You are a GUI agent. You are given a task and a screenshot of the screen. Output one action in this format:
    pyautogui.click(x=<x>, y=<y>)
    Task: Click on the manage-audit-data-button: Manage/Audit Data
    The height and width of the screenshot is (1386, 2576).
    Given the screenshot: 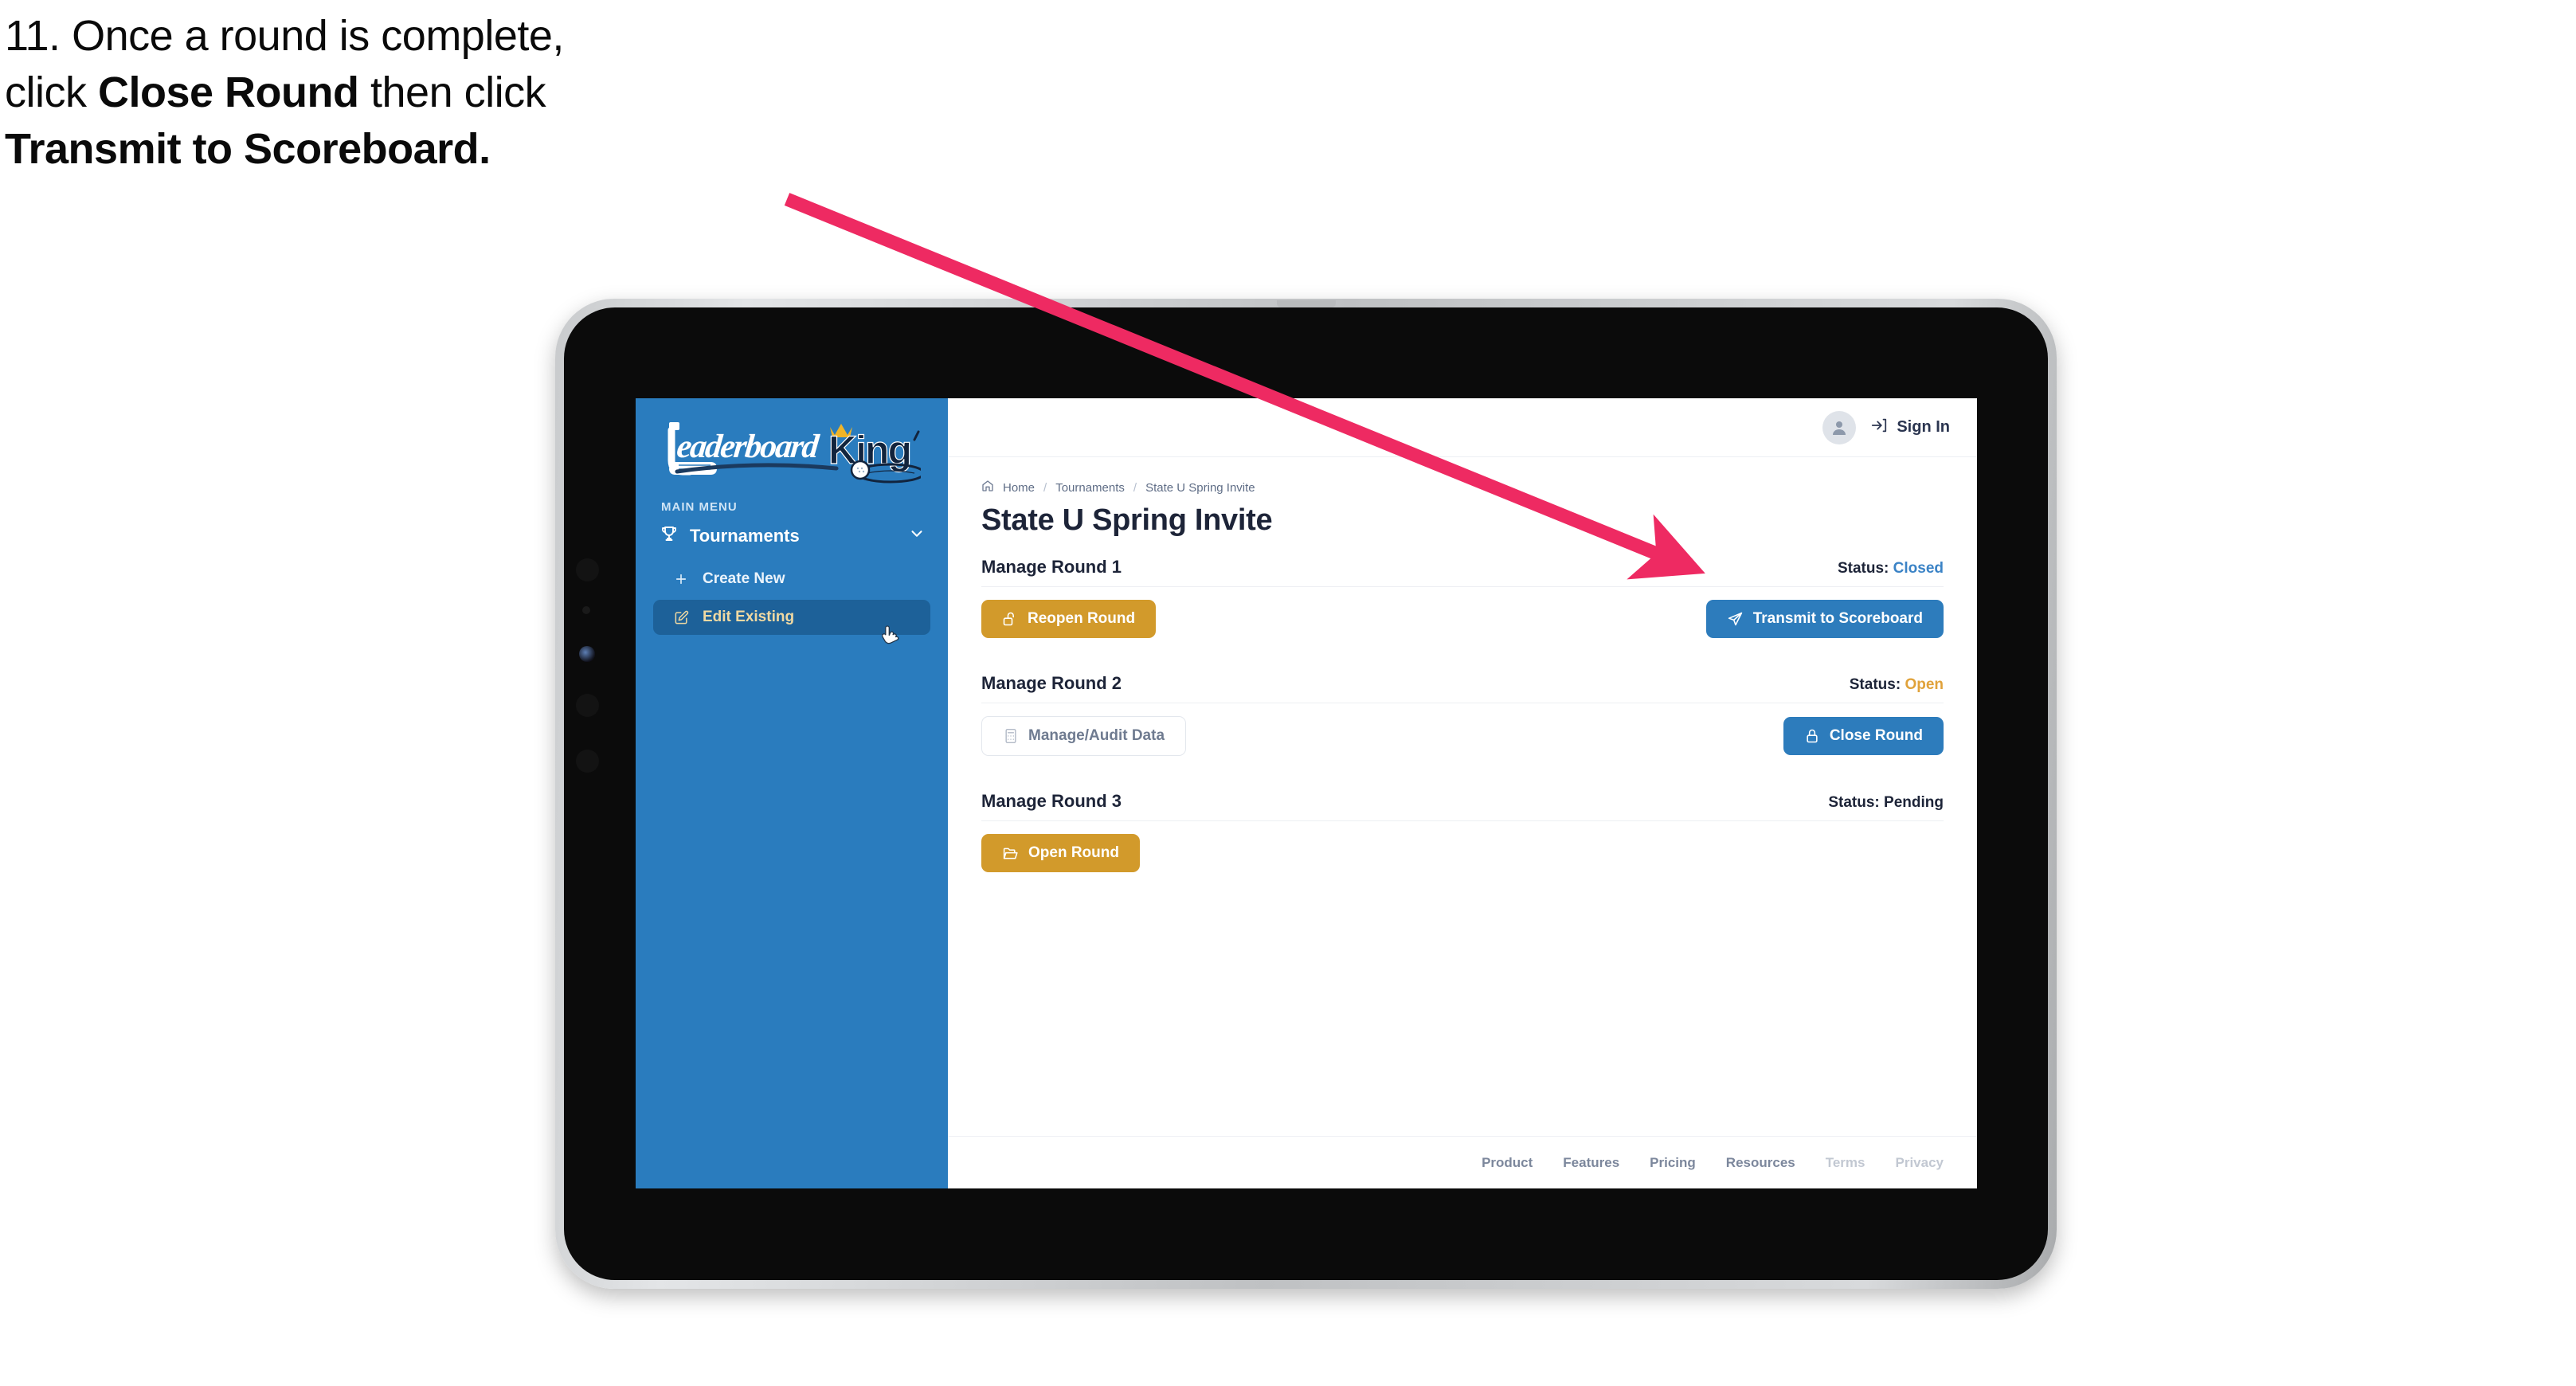 What is the action you would take?
    pyautogui.click(x=1084, y=736)
    